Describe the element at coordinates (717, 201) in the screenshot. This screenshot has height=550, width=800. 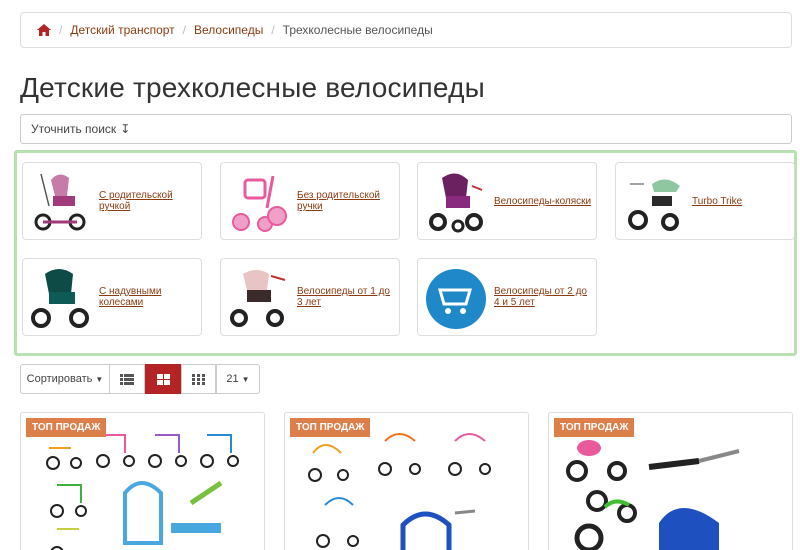
I see `subcategory-label: Turbo Trike` at that location.